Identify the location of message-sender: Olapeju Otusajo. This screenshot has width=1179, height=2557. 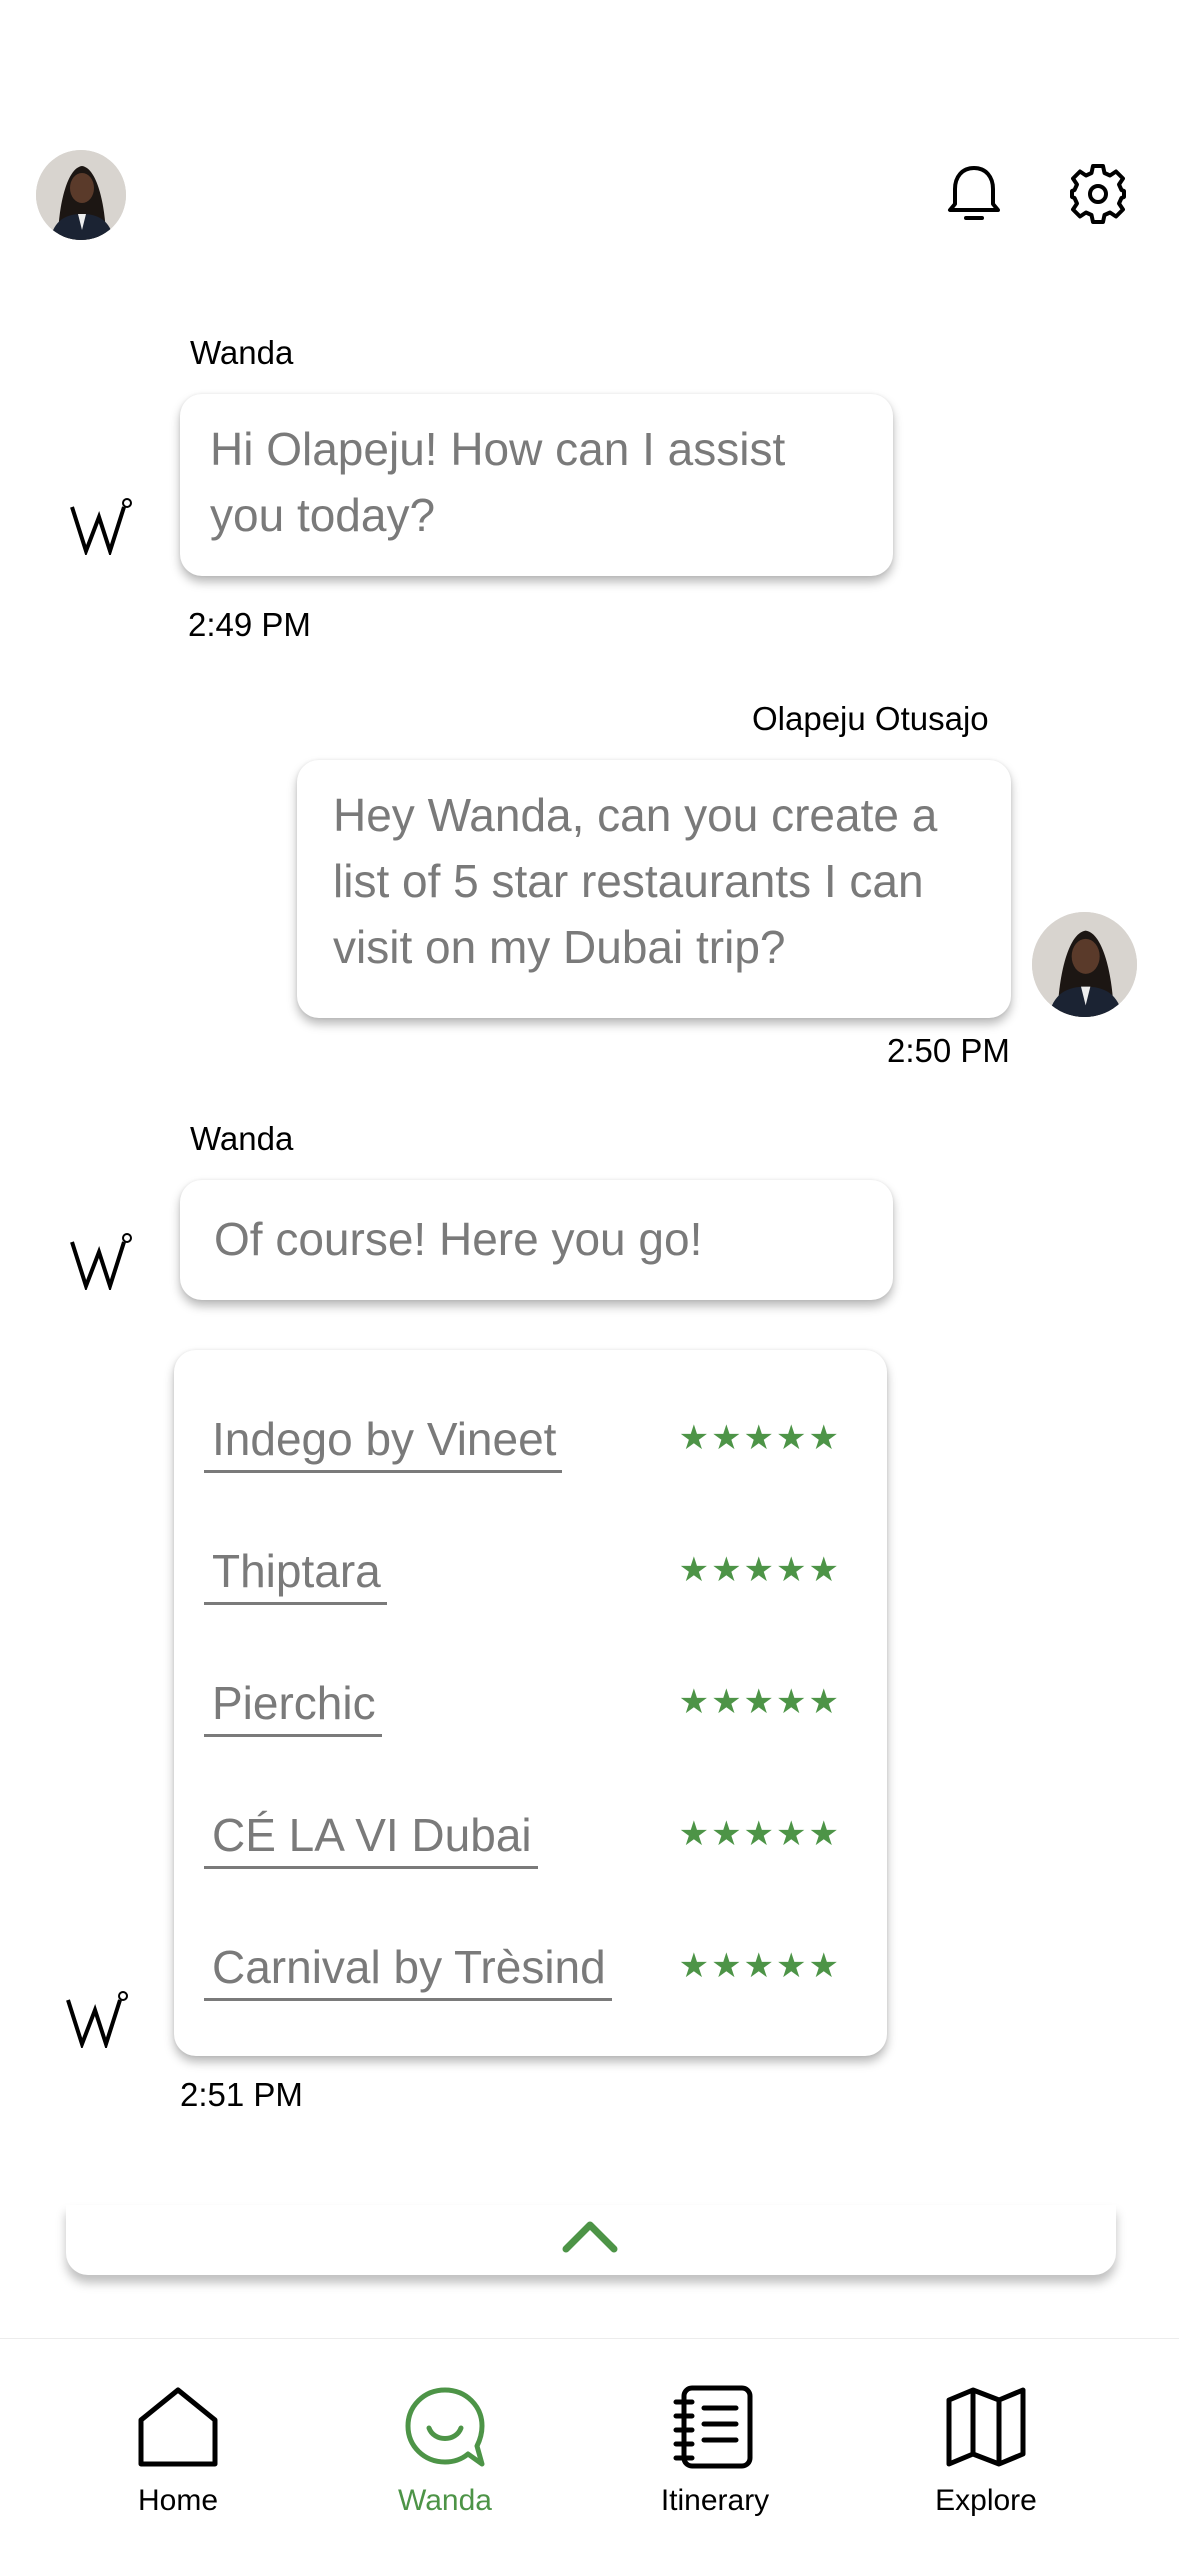
(870, 718).